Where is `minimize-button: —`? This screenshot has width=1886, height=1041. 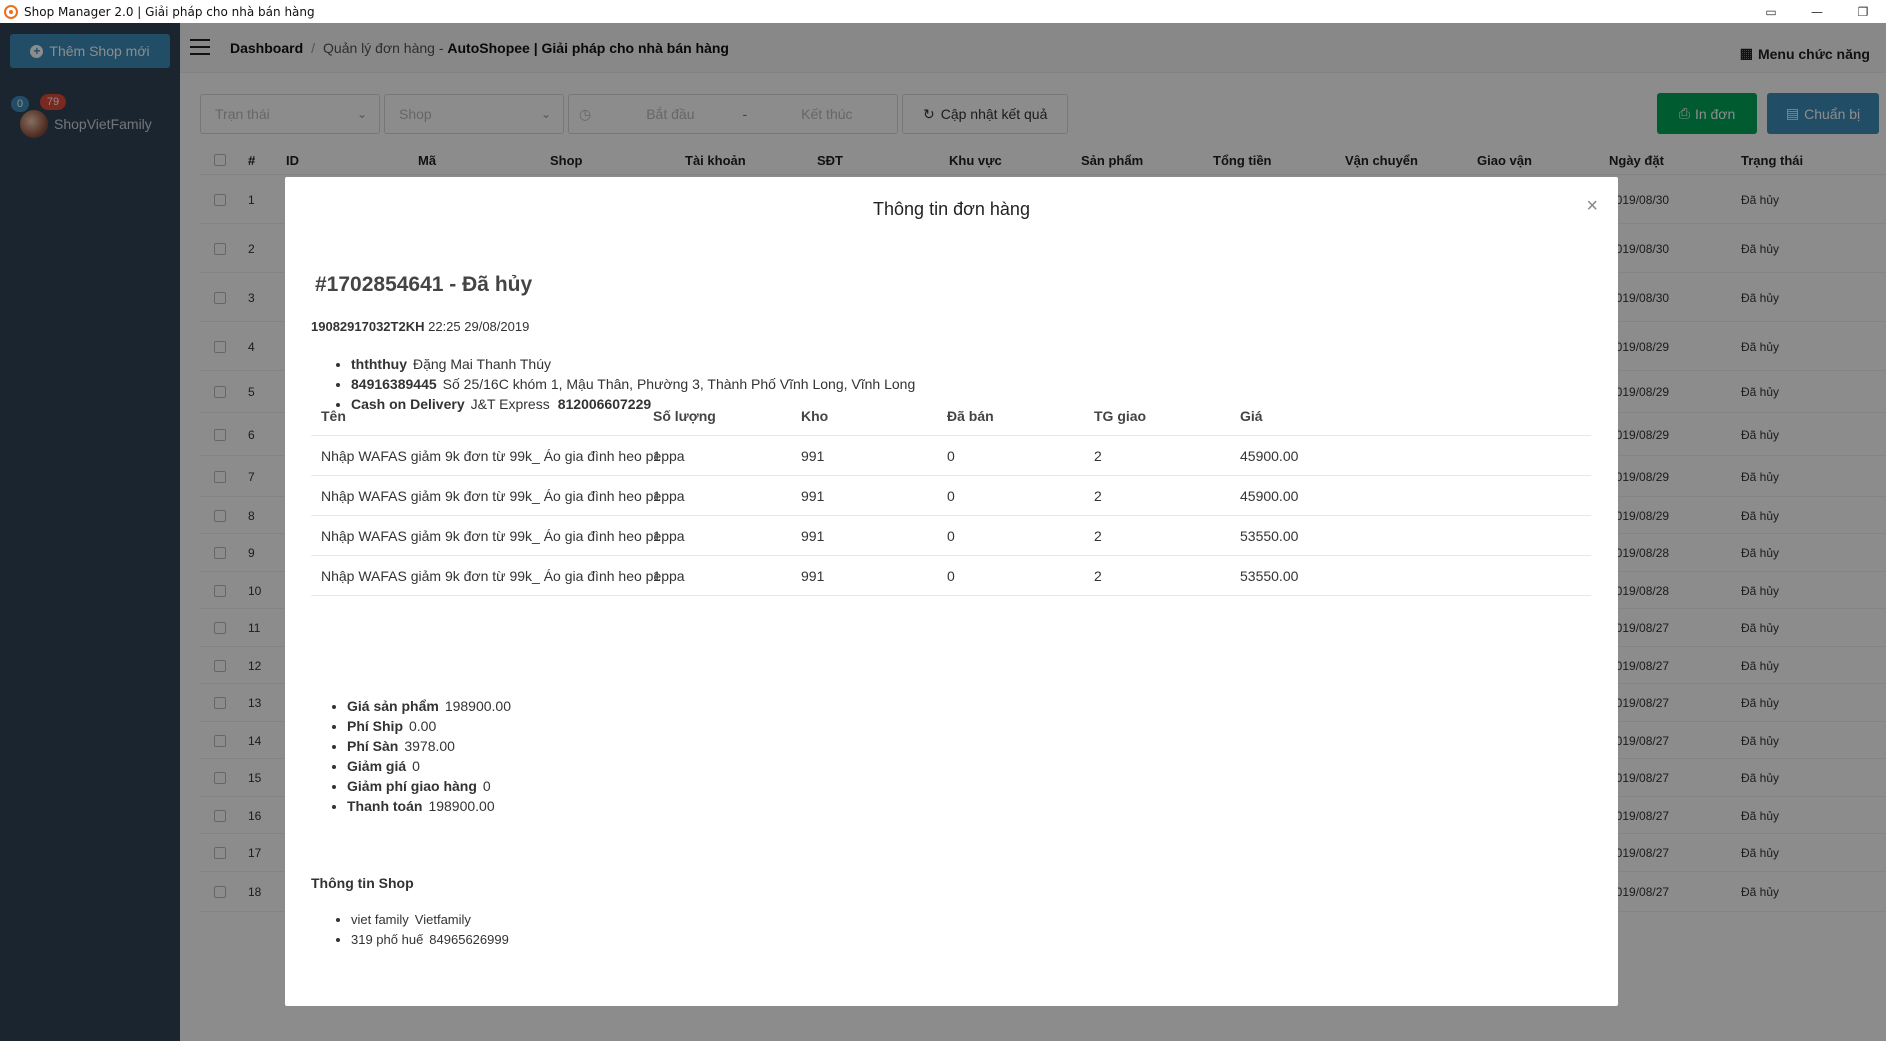 minimize-button: — is located at coordinates (1817, 11).